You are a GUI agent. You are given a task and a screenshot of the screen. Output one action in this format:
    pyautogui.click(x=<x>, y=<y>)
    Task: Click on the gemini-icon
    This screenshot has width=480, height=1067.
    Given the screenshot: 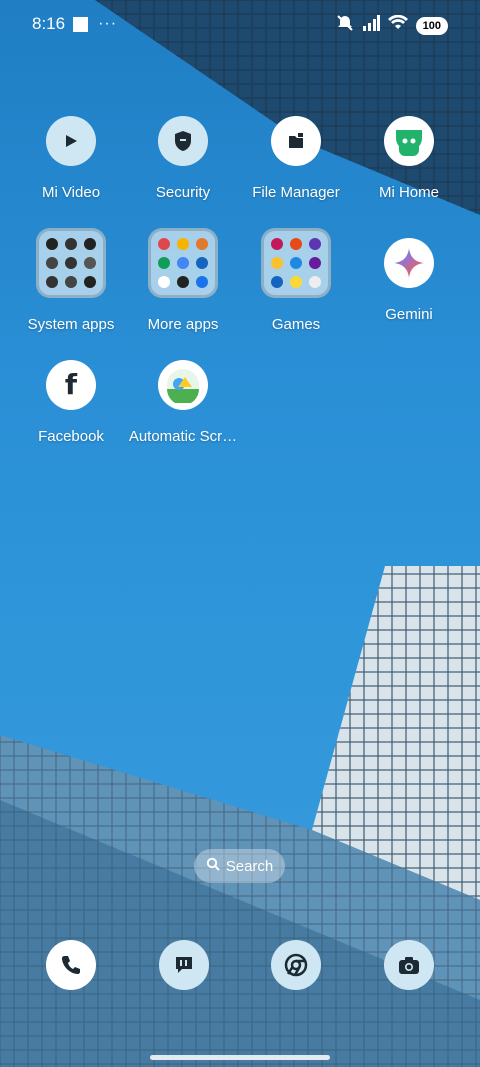 What is the action you would take?
    pyautogui.click(x=409, y=263)
    